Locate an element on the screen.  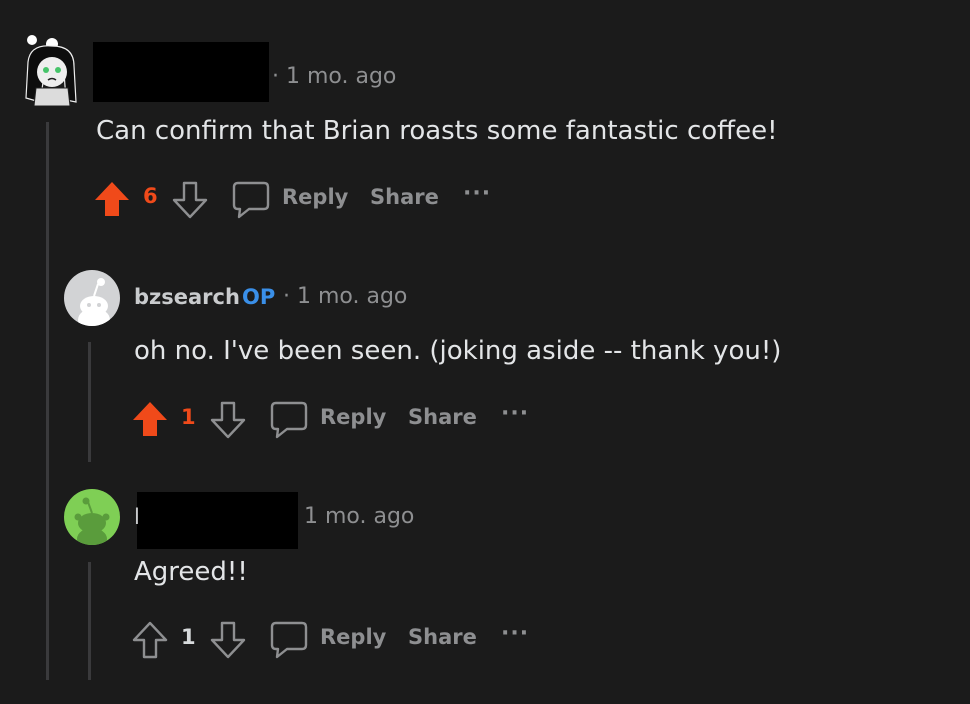
timestamp: 1 mo. ago is located at coordinates (359, 516).